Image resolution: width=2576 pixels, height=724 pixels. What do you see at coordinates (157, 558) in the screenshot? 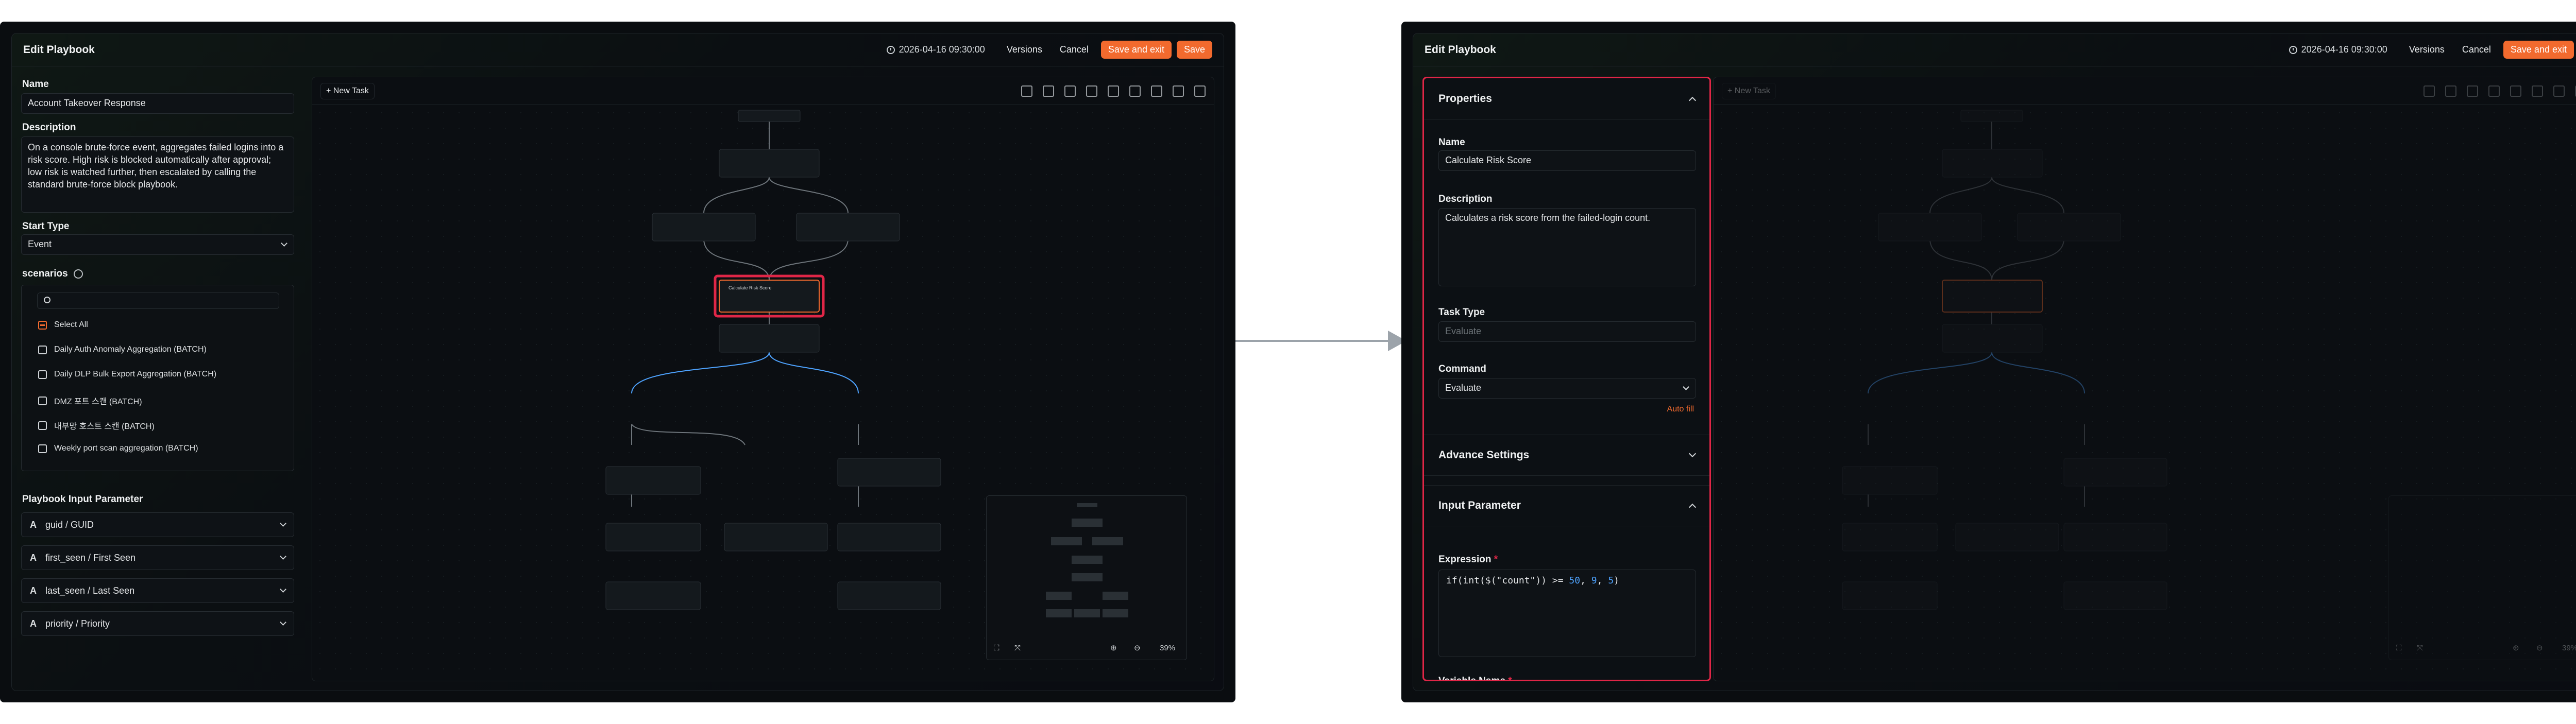
I see `input-param-row: Afirst_seen / First Seen` at bounding box center [157, 558].